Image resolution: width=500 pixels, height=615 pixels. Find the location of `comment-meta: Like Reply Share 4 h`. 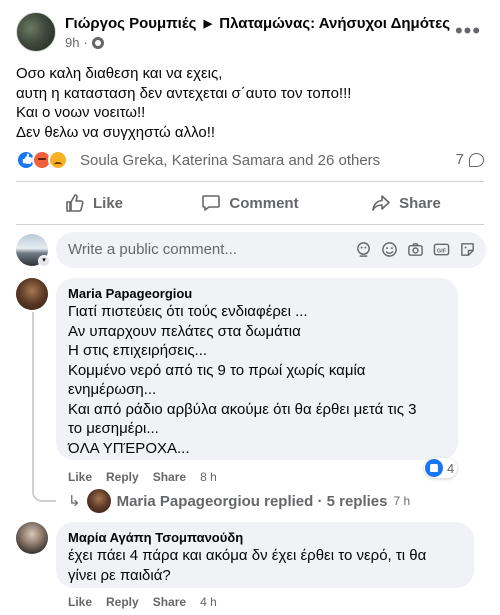

comment-meta: Like Reply Share 4 h is located at coordinates (142, 602).